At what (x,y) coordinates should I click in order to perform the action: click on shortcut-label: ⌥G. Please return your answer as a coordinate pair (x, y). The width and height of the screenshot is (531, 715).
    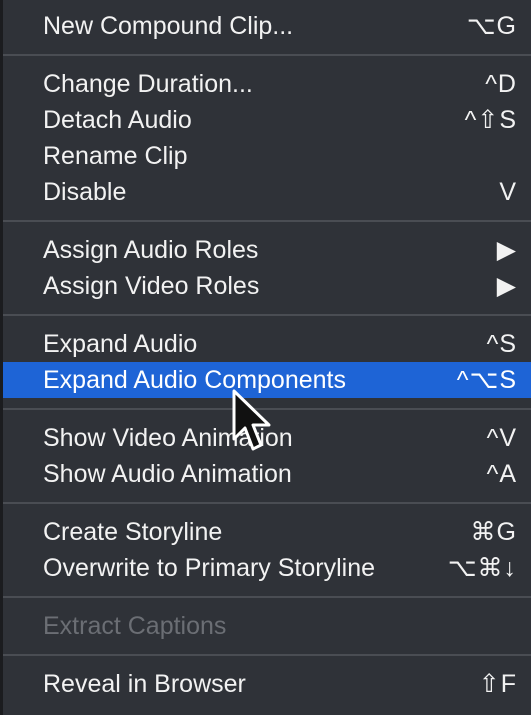
    Looking at the image, I should click on (491, 26).